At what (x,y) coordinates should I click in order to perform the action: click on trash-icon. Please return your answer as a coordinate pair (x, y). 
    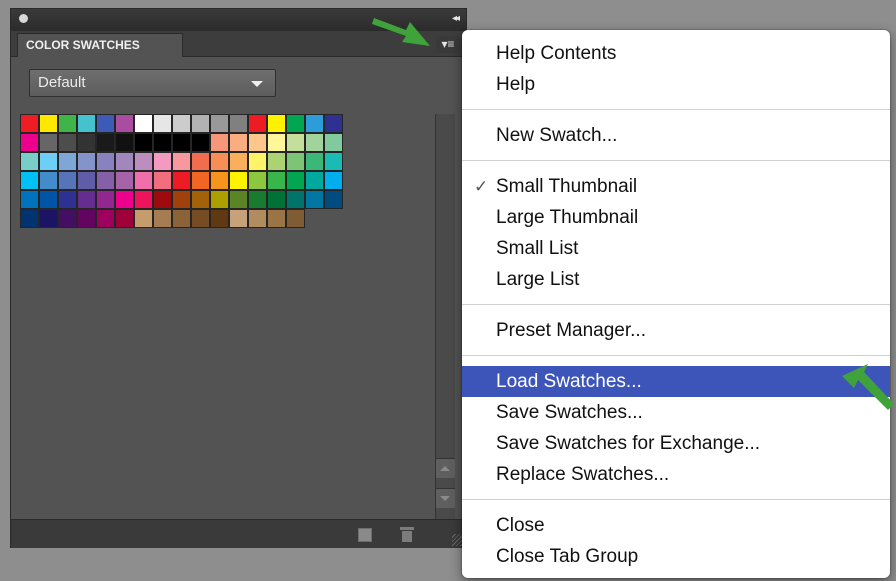
    Looking at the image, I should click on (407, 534).